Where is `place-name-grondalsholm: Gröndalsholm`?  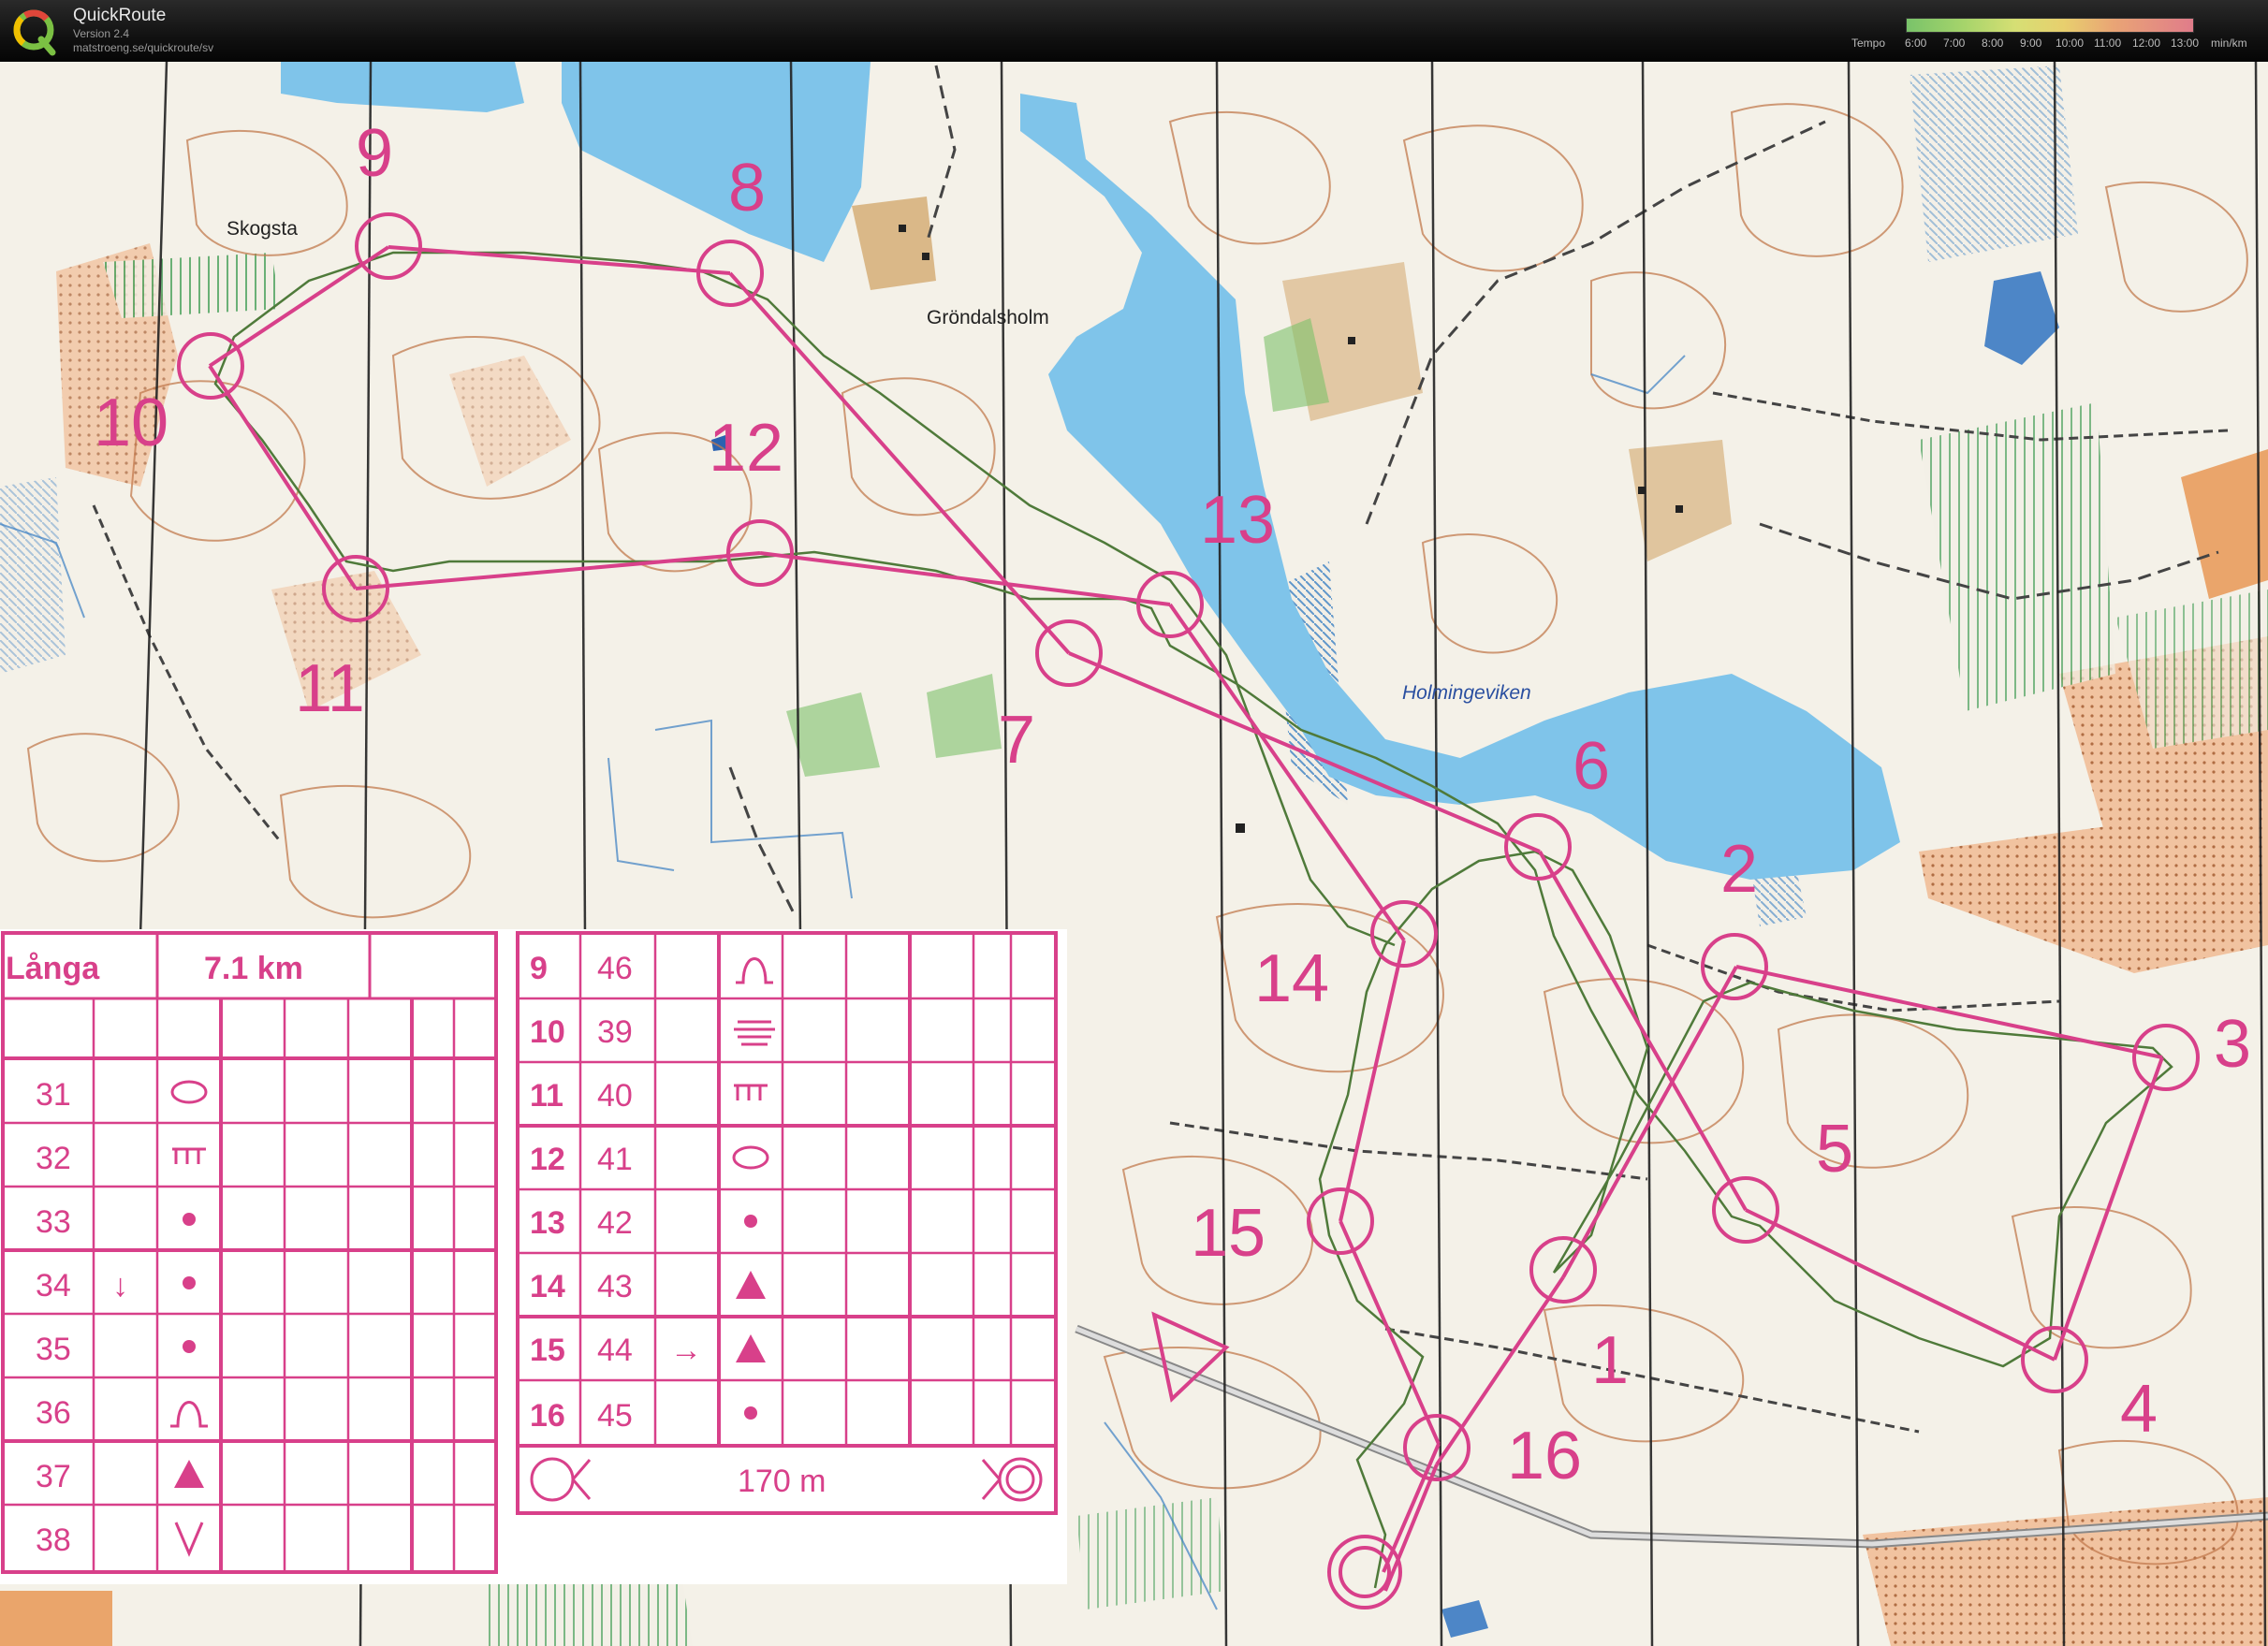
place-name-grondalsholm: Gröndalsholm is located at coordinates (988, 317).